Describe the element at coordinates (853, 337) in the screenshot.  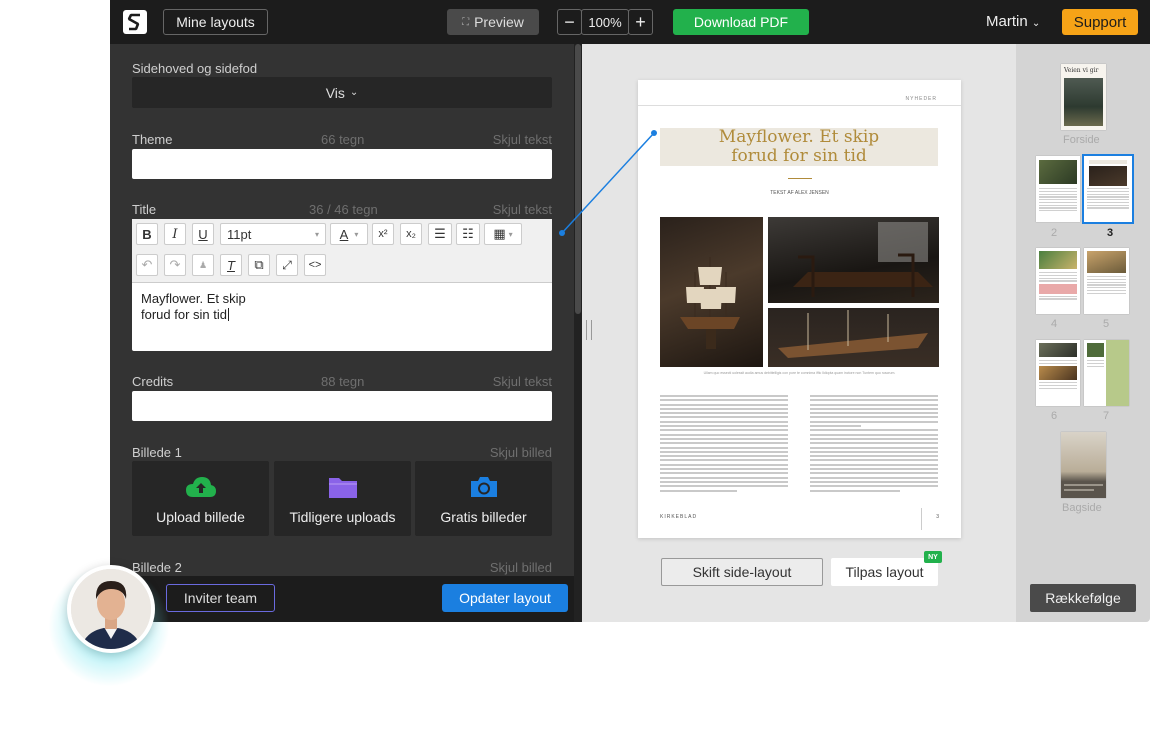
I see `ship-detail-photo` at that location.